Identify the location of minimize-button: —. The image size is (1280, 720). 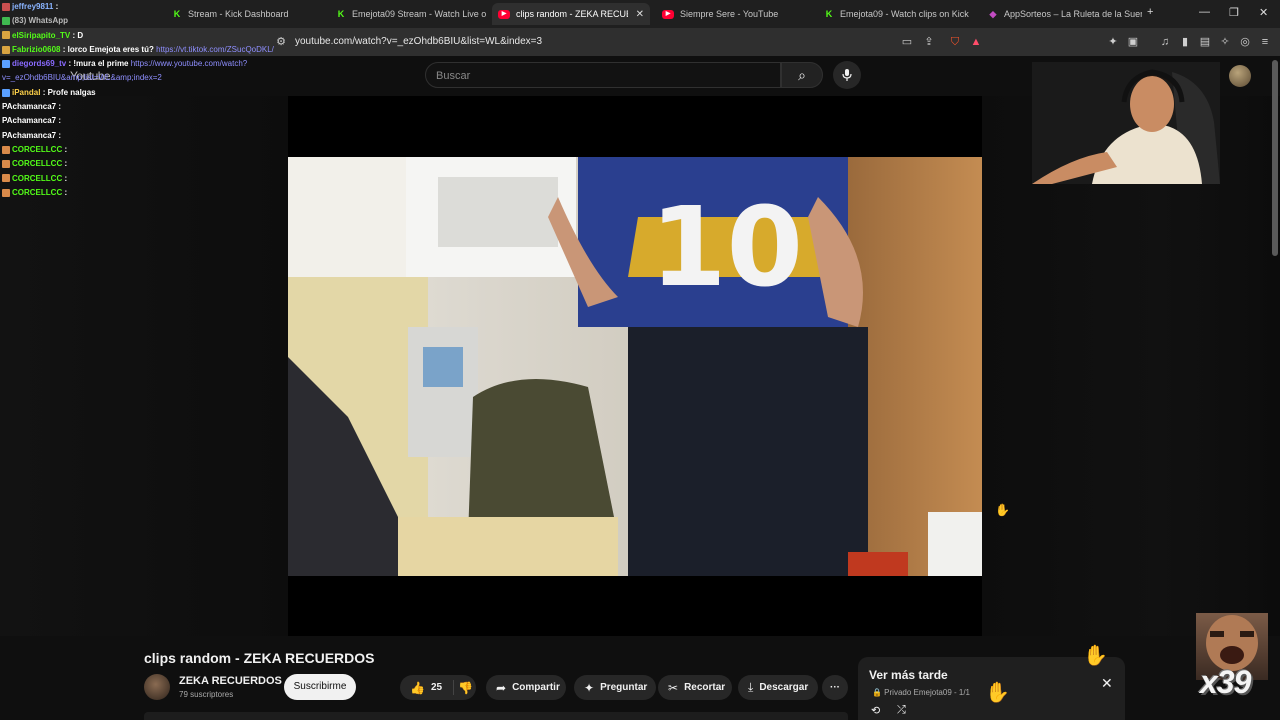
(1204, 12).